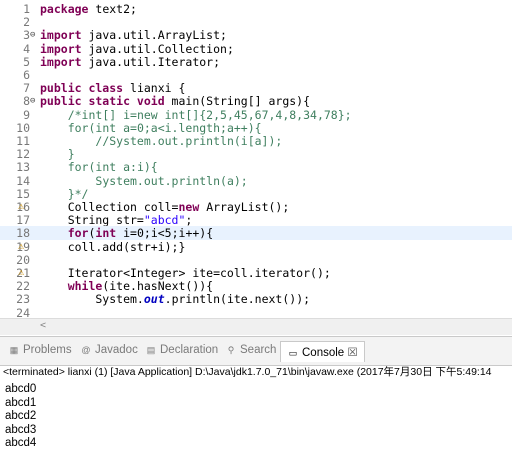 The image size is (512, 469). What do you see at coordinates (14, 349) in the screenshot?
I see `problems-icon: ▦` at bounding box center [14, 349].